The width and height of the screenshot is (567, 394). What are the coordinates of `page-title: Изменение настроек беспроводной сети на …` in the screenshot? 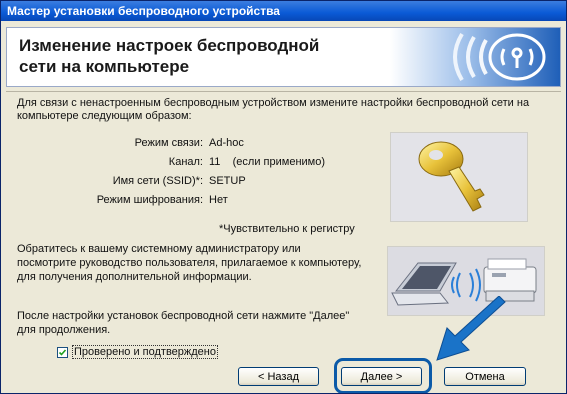 It's located at (169, 56).